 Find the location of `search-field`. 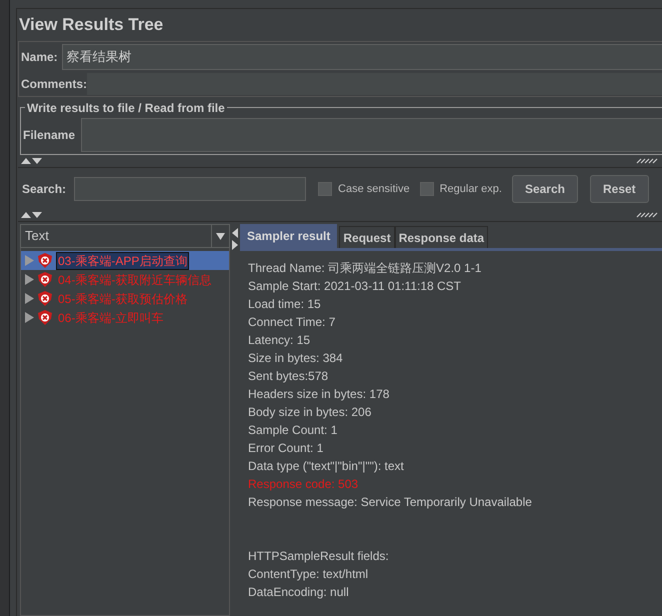

search-field is located at coordinates (190, 189).